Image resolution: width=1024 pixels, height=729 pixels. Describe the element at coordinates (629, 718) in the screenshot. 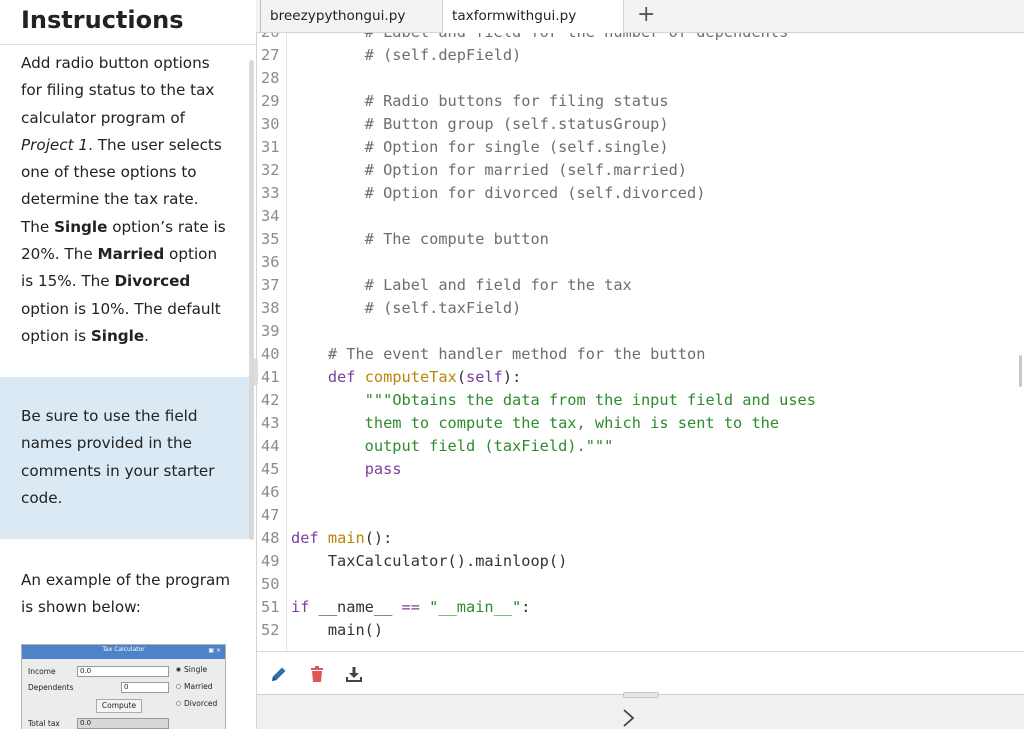

I see `chevron-right-icon` at that location.